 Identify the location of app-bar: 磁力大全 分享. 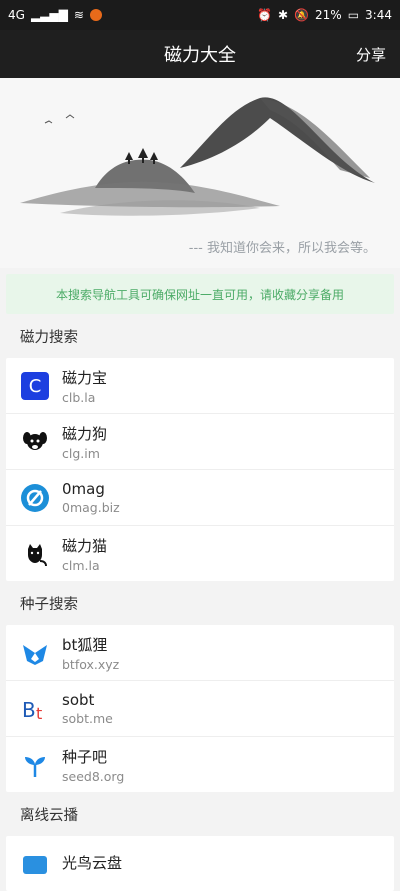
(200, 54).